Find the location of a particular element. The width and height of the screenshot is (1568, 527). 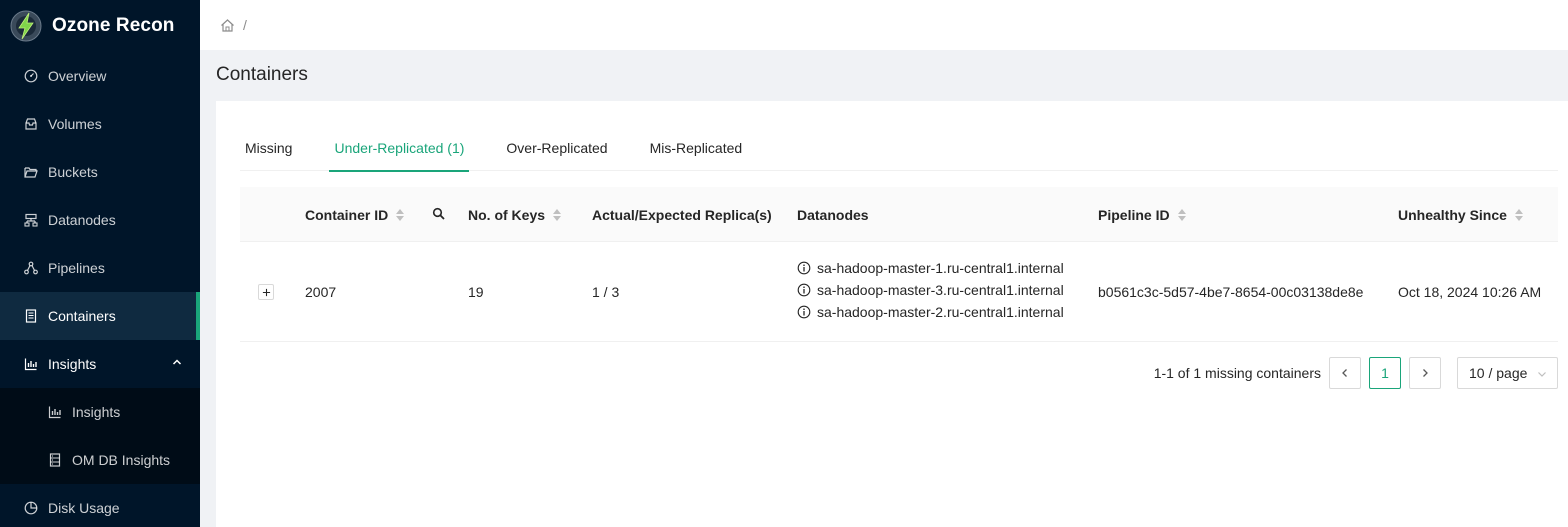

datanode-item: sa-hadoop-master-3.ru-central1.internal is located at coordinates (930, 290).